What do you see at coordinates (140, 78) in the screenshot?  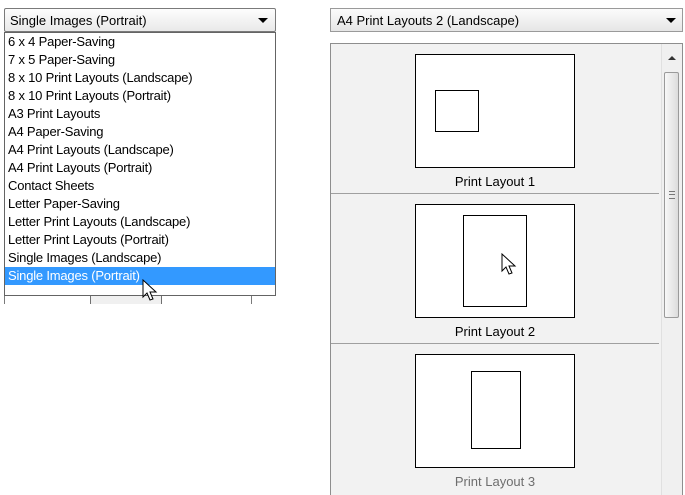 I see `dropdown-option: 8 x 10 Print Layouts (Landscape)` at bounding box center [140, 78].